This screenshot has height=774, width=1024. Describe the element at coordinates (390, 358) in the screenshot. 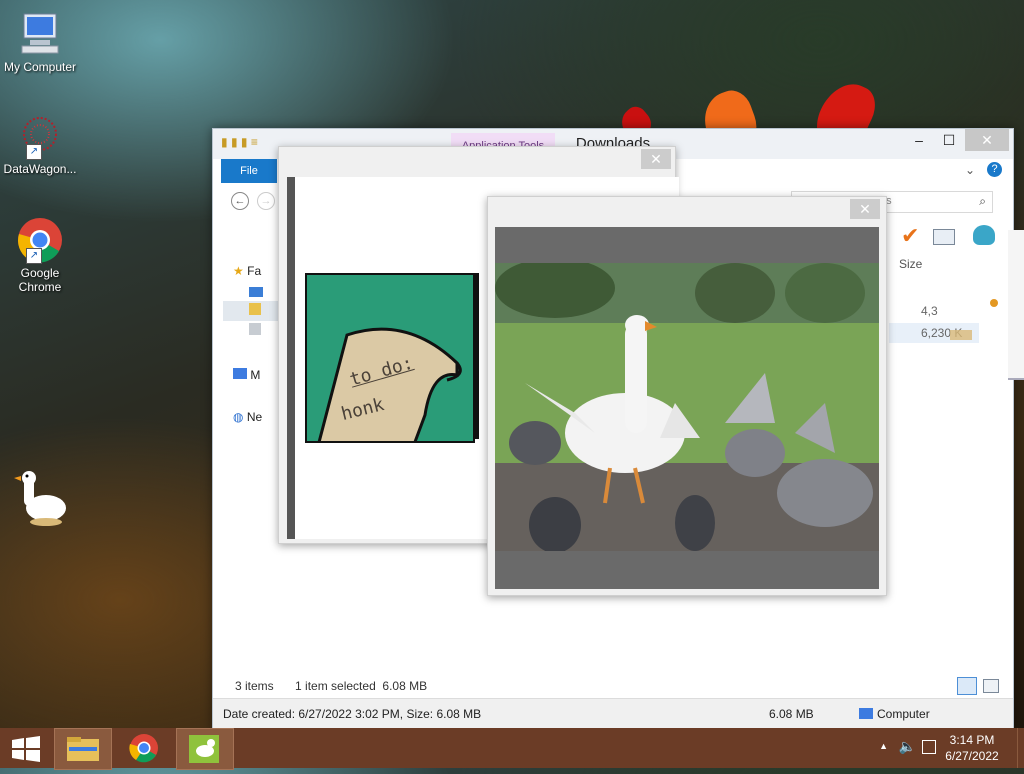

I see `todo-note-image: to do: honk` at that location.